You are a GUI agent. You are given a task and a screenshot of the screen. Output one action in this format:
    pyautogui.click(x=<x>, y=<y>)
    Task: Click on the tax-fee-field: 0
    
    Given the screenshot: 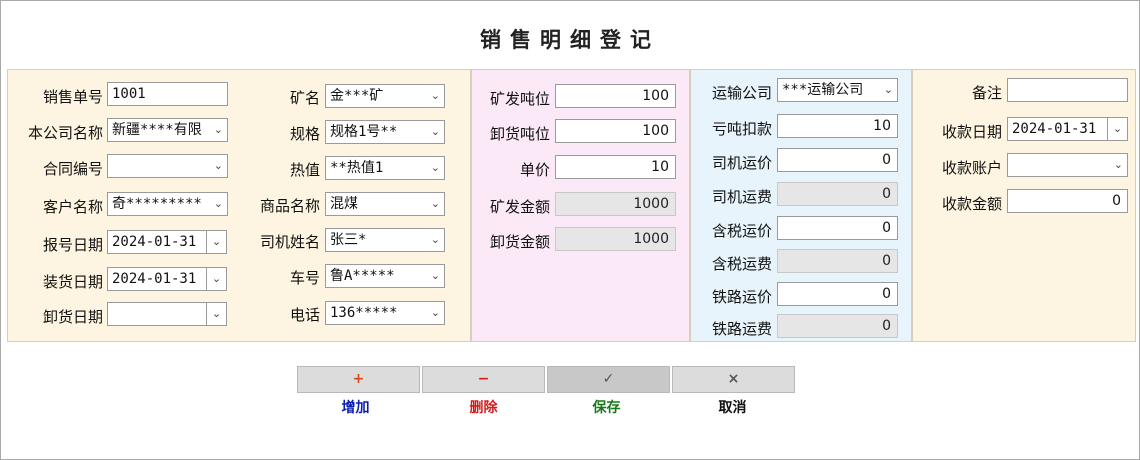 What is the action you would take?
    pyautogui.click(x=837, y=261)
    